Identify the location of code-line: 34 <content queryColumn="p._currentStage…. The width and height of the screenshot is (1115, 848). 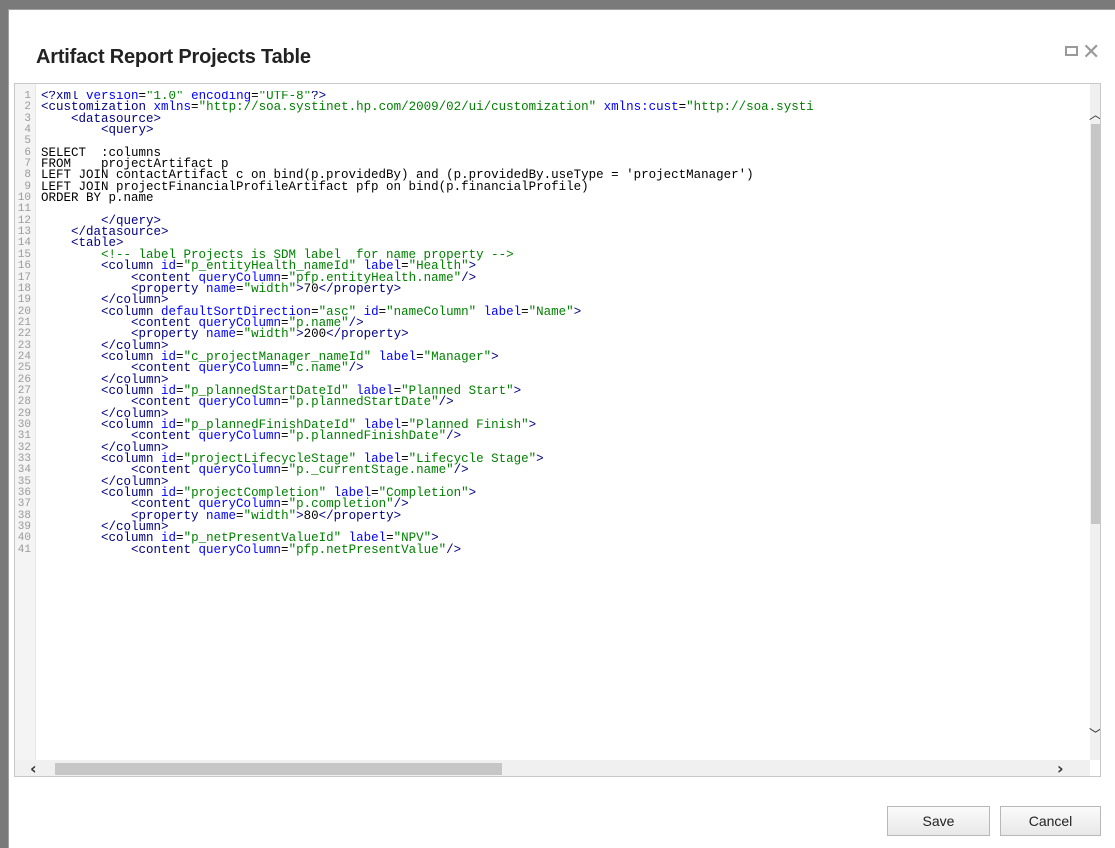
(552, 470).